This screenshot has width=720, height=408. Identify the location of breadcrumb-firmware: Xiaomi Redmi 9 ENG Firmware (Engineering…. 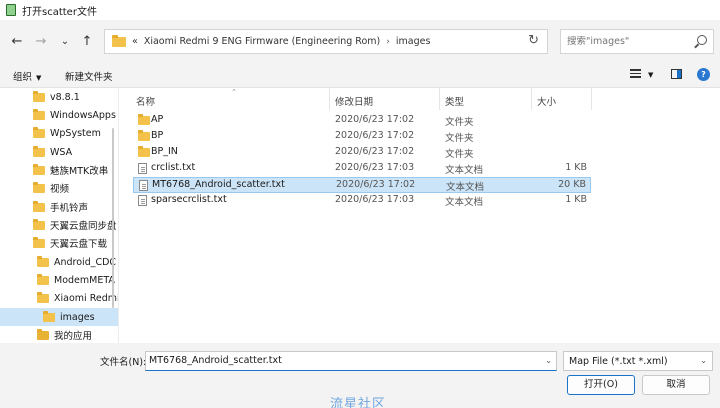
(262, 41).